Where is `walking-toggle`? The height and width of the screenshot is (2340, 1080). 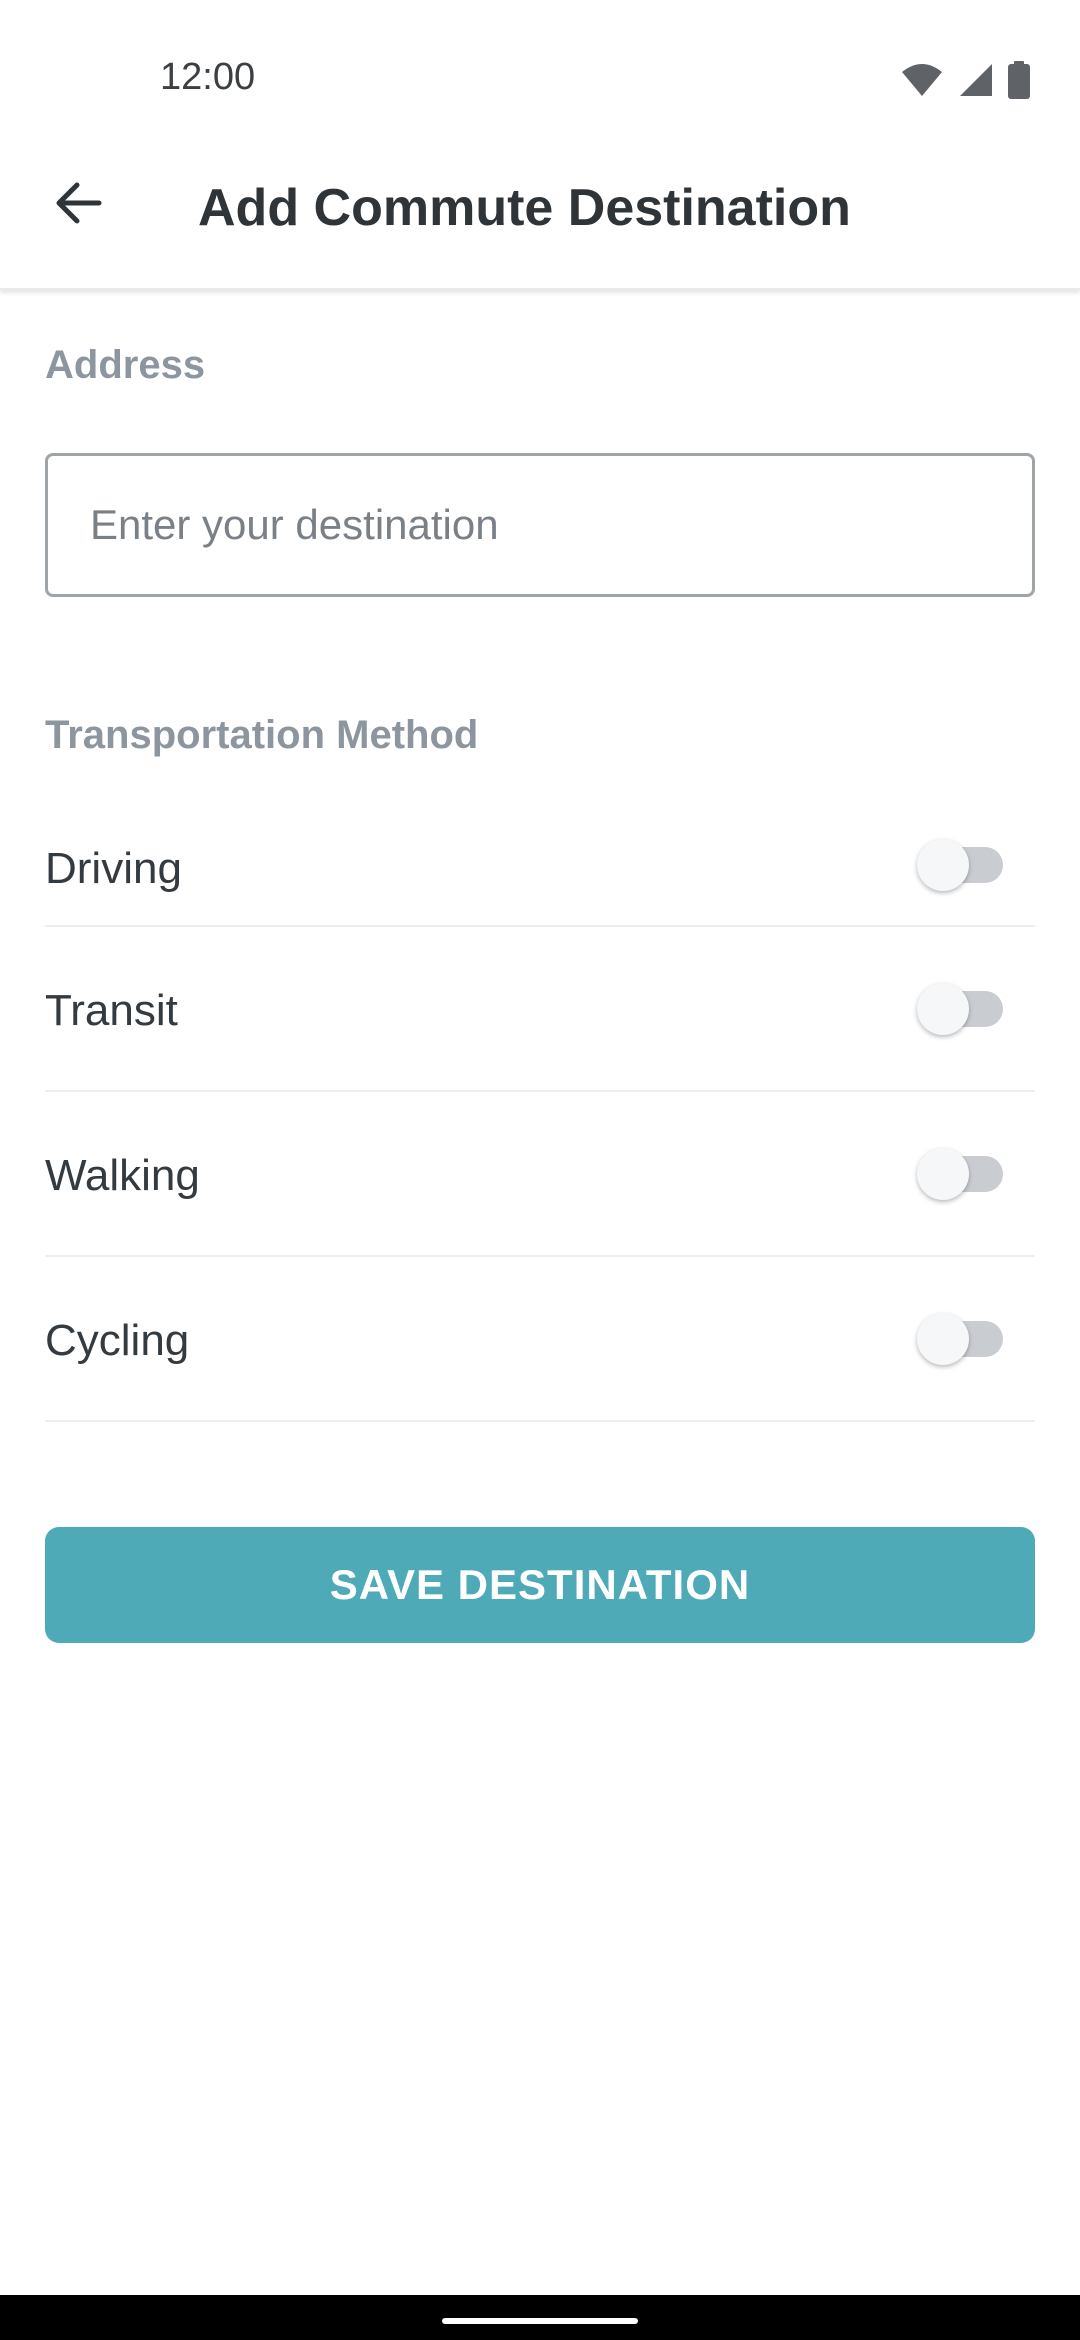
walking-toggle is located at coordinates (961, 1174).